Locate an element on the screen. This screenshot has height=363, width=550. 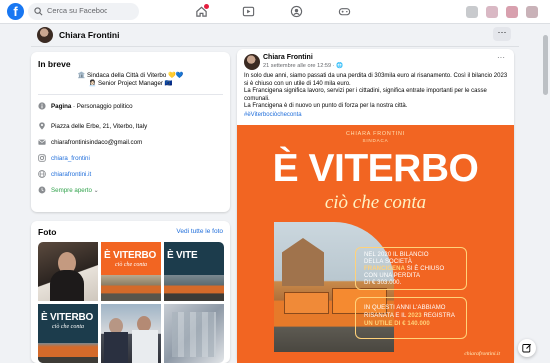
search-input: Cerca su Facebook is located at coordinates (83, 11).